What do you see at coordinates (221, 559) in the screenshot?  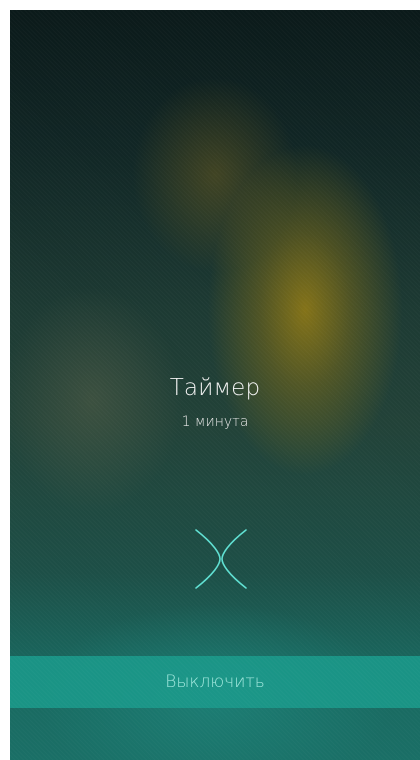 I see `x-swipe-icon` at bounding box center [221, 559].